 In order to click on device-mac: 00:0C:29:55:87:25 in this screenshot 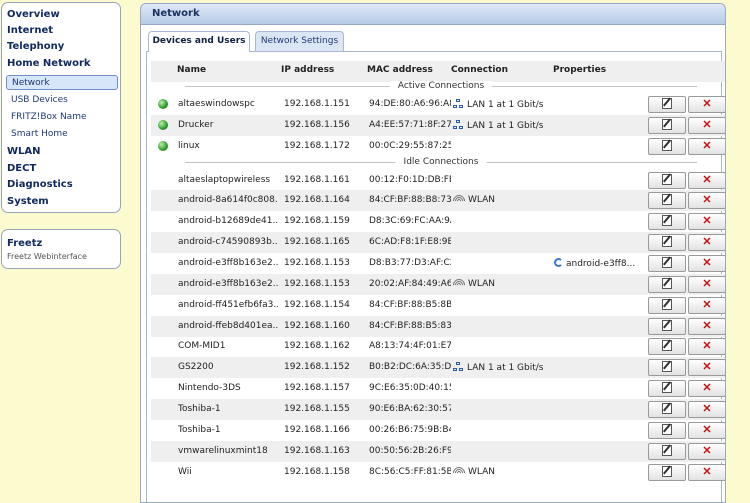, I will do `click(410, 145)`.